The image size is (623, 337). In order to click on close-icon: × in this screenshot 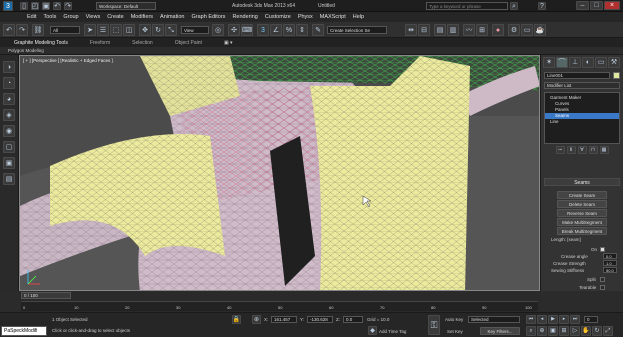, I will do `click(612, 5)`.